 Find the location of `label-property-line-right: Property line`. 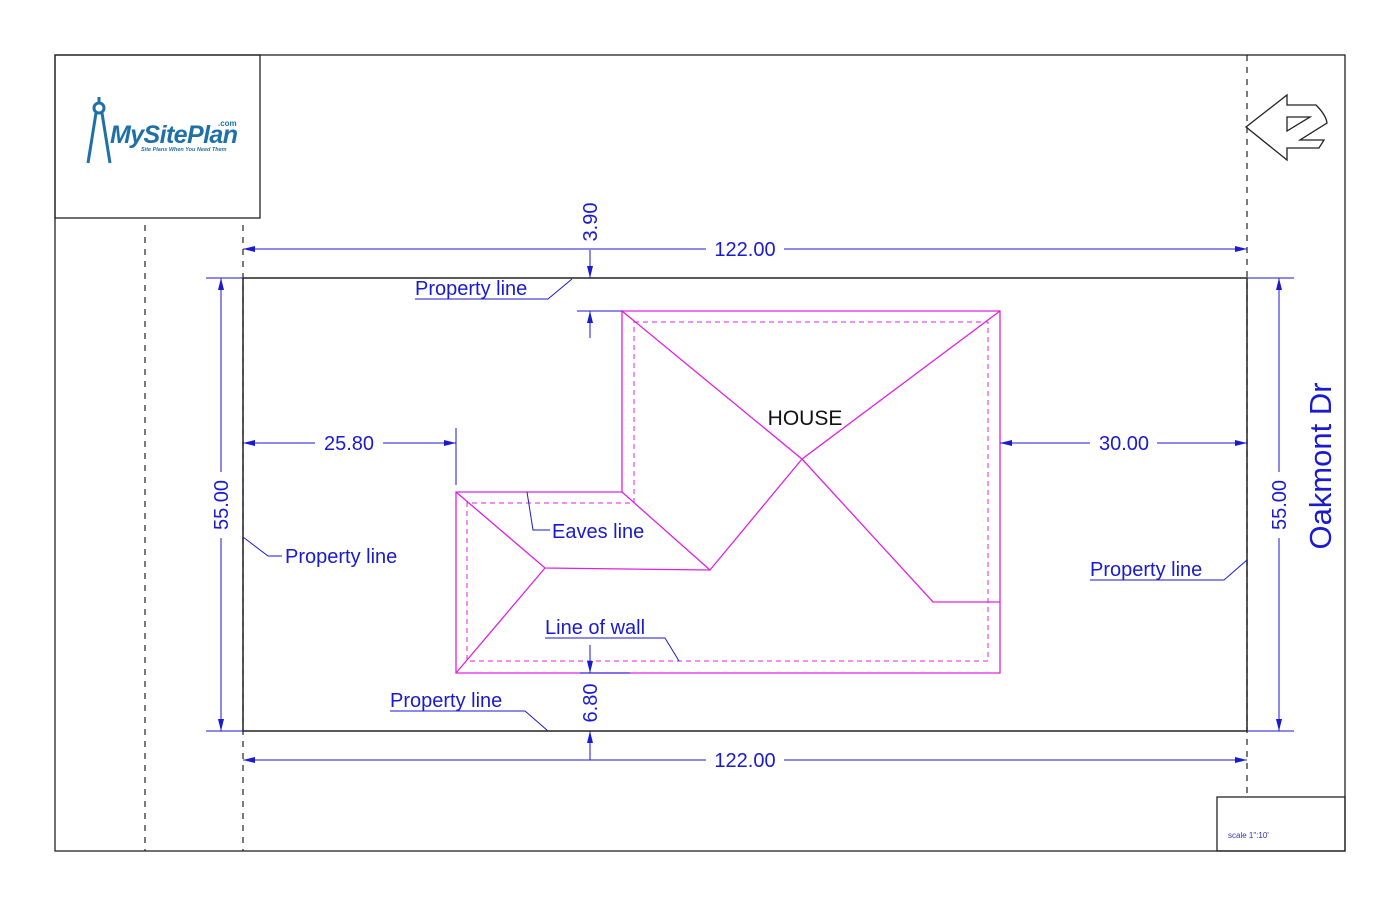

label-property-line-right: Property line is located at coordinates (1146, 570).